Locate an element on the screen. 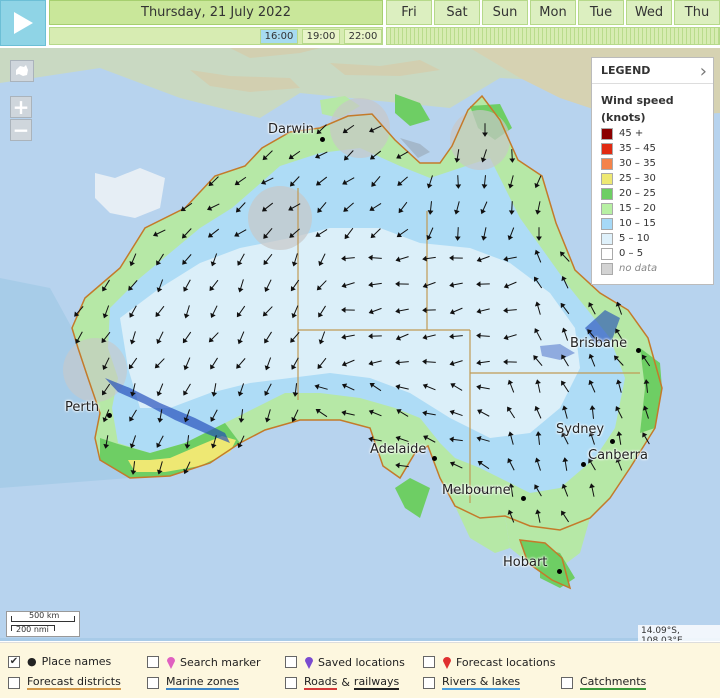  option-marine-zones: Marine zones is located at coordinates (193, 682).